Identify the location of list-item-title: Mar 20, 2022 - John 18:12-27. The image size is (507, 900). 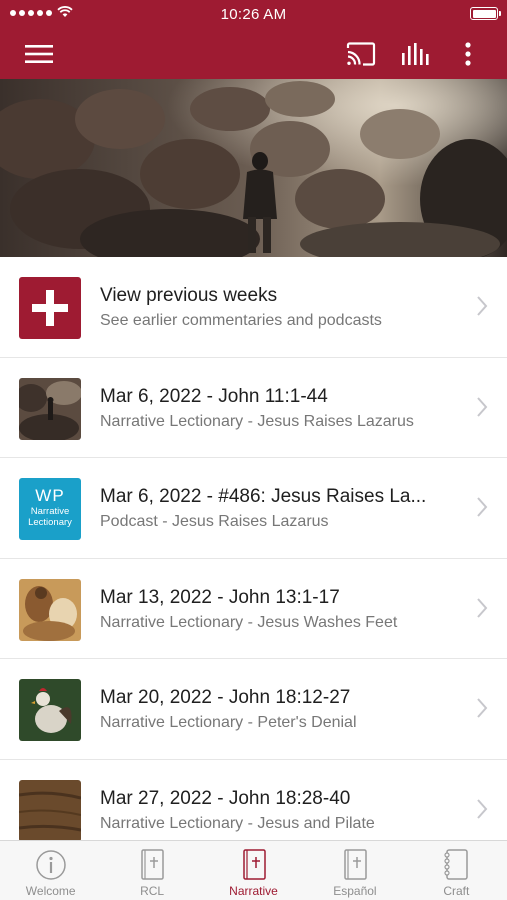
(225, 697).